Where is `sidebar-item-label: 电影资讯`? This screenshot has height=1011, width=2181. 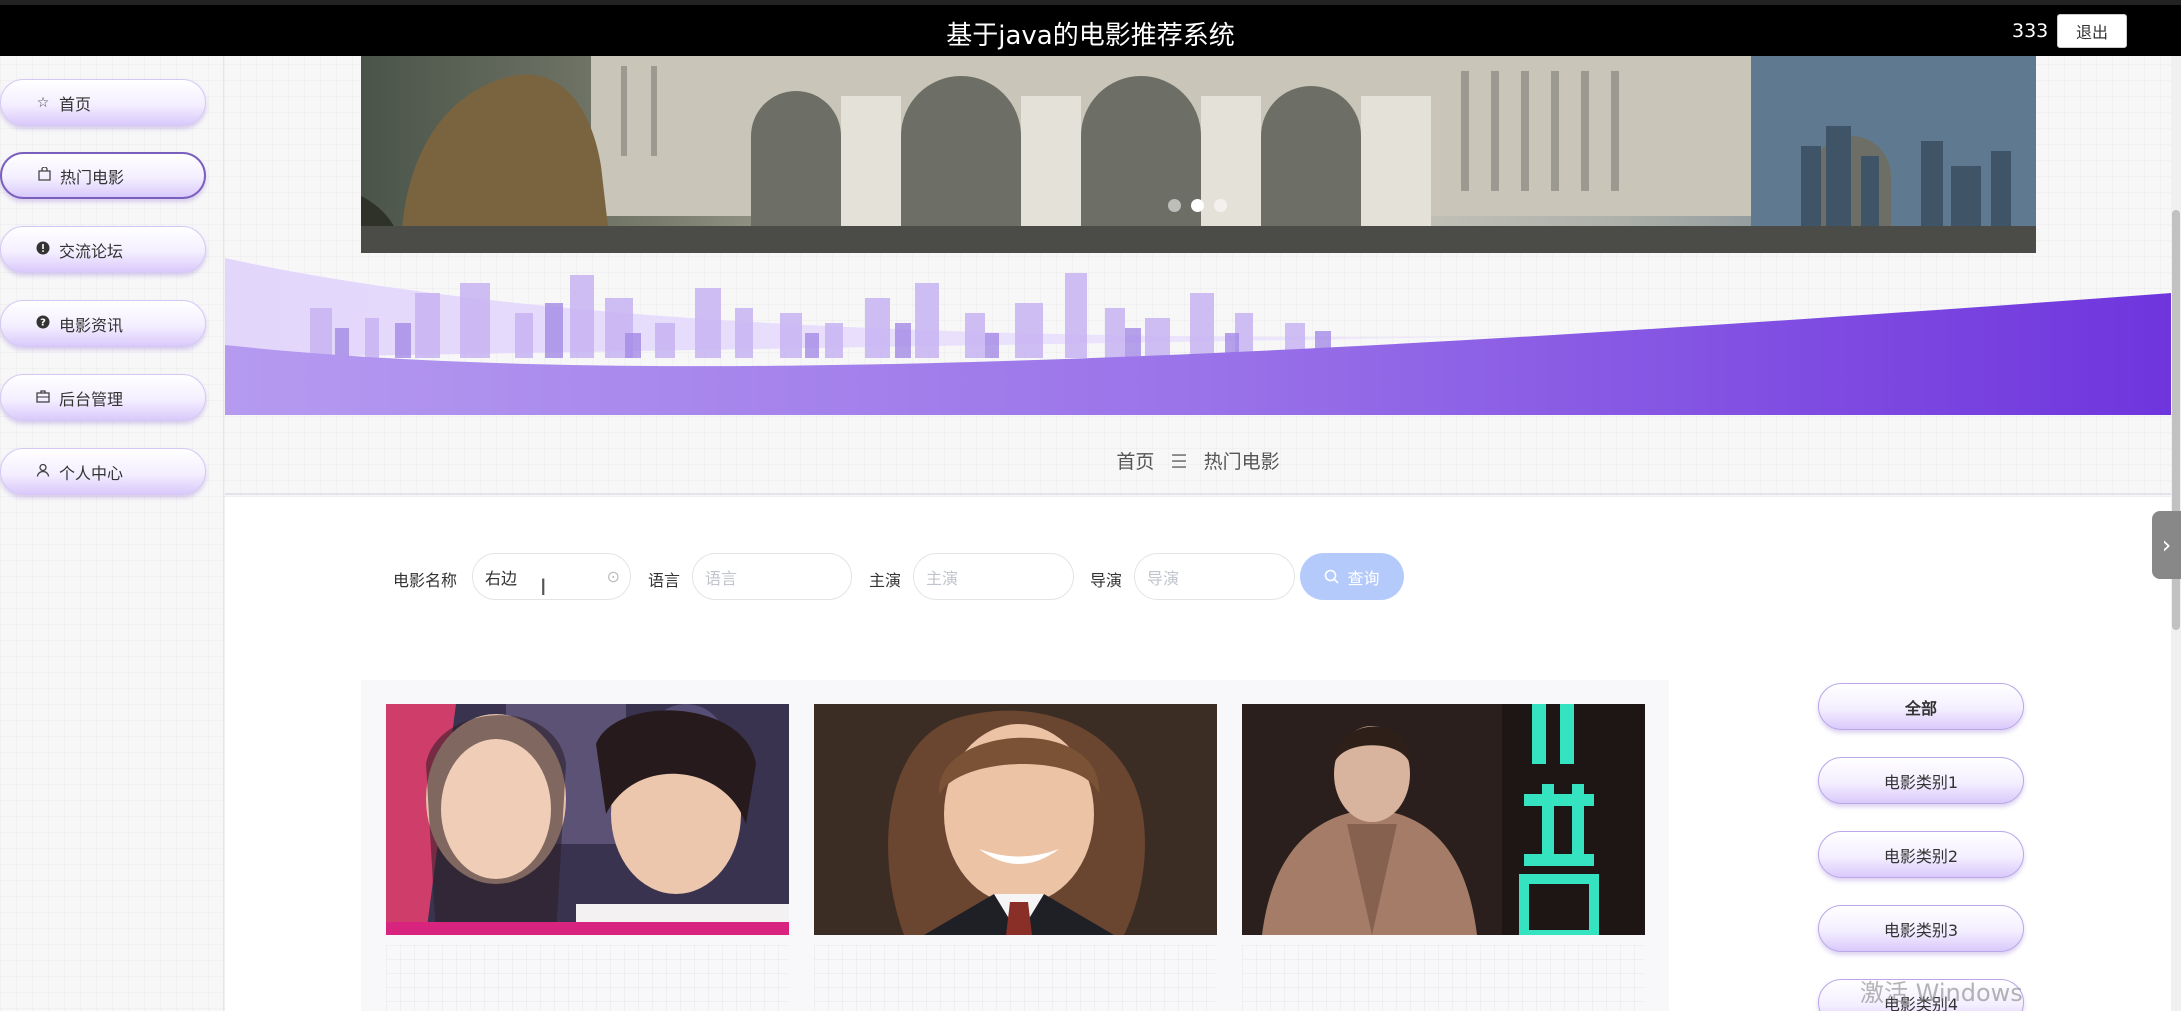
sidebar-item-label: 电影资讯 is located at coordinates (91, 325).